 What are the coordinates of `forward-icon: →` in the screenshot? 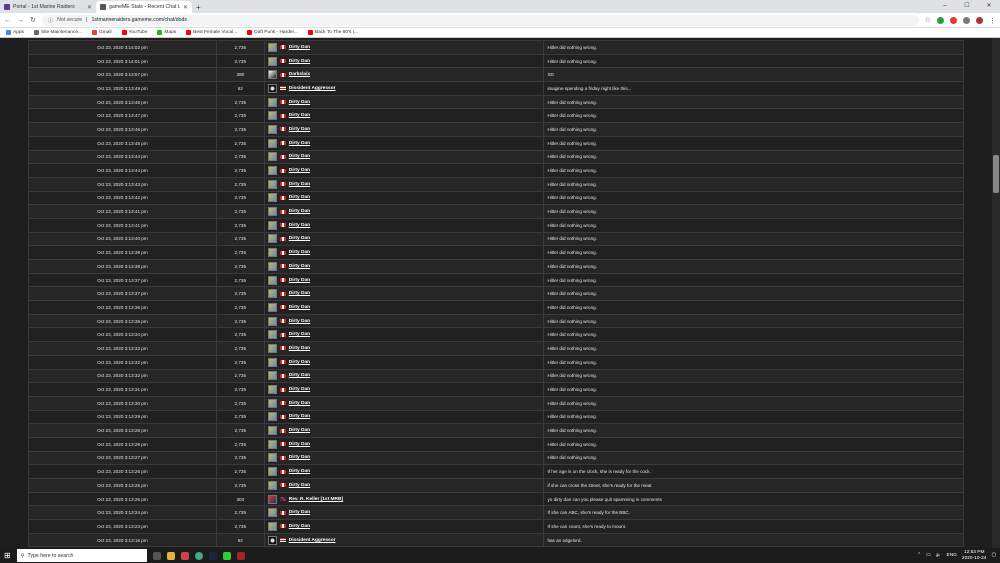 It's located at (20, 20).